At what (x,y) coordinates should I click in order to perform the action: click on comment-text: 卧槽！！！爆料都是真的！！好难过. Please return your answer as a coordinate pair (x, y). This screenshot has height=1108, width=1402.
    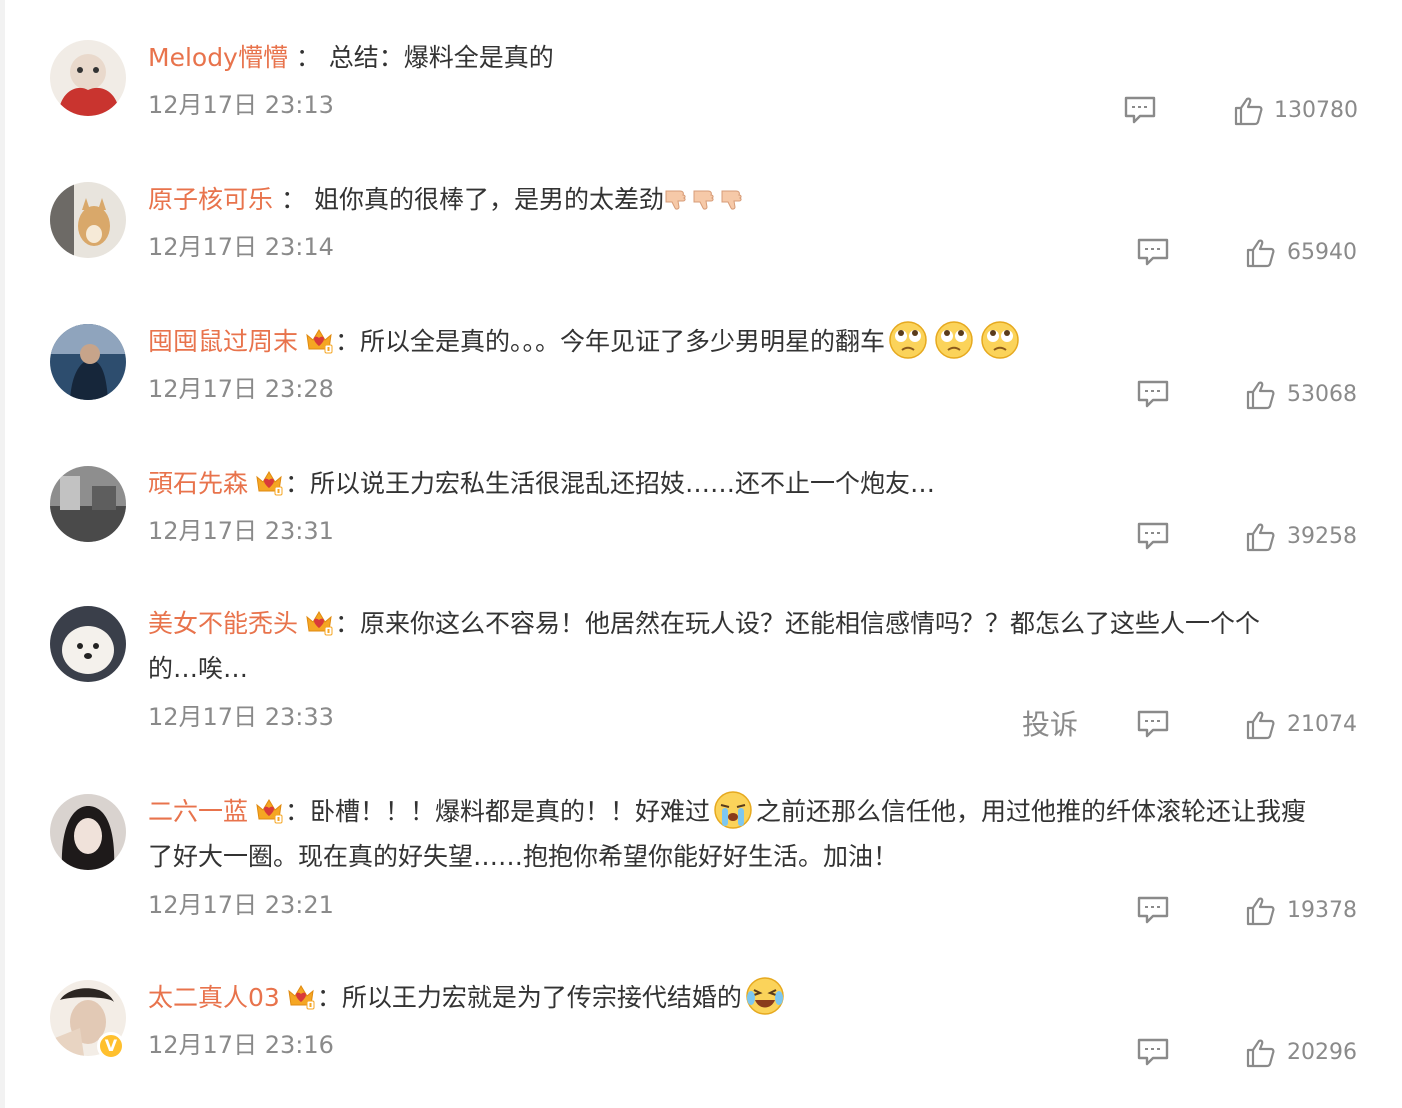
    Looking at the image, I should click on (510, 811).